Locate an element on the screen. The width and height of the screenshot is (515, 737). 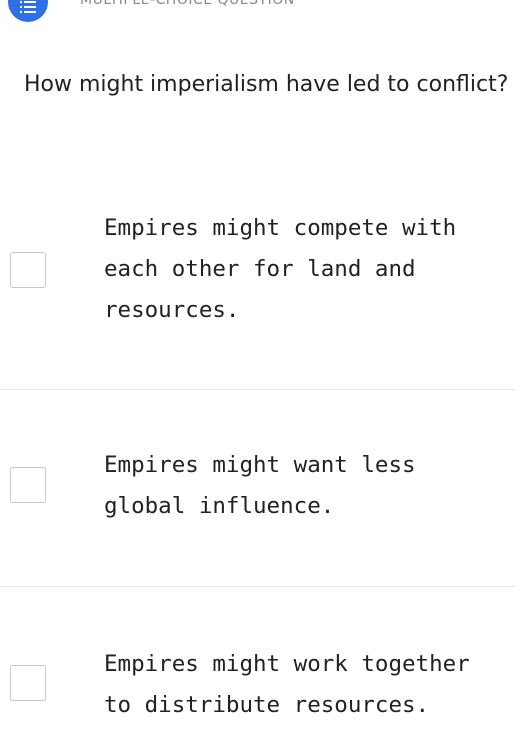
list-icon is located at coordinates (28, 7).